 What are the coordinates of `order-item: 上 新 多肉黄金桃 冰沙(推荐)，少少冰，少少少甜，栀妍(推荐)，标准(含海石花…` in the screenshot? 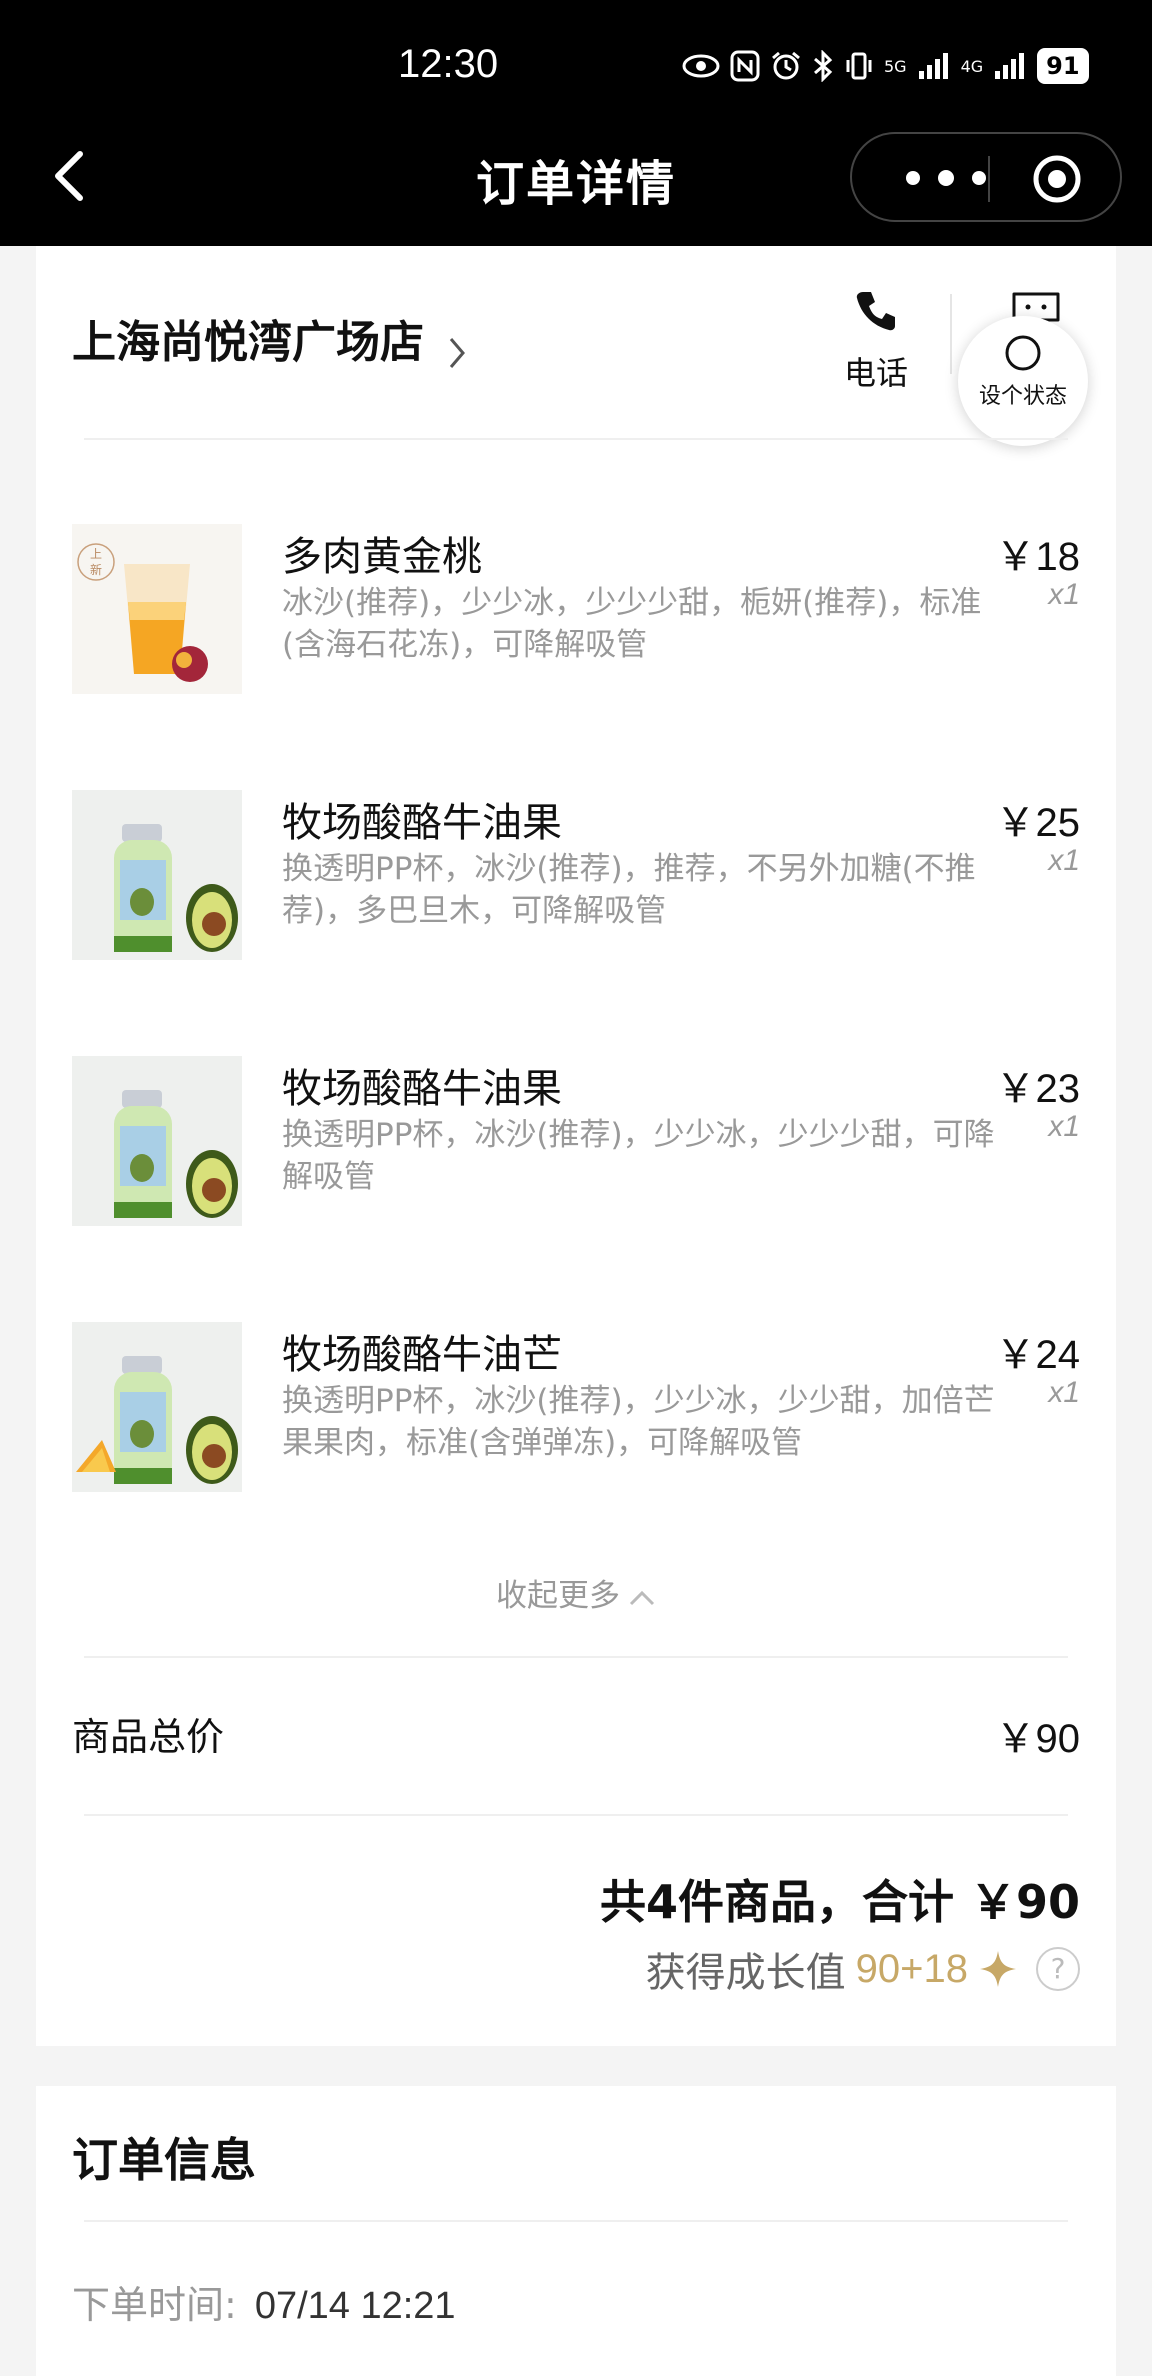 It's located at (594, 624).